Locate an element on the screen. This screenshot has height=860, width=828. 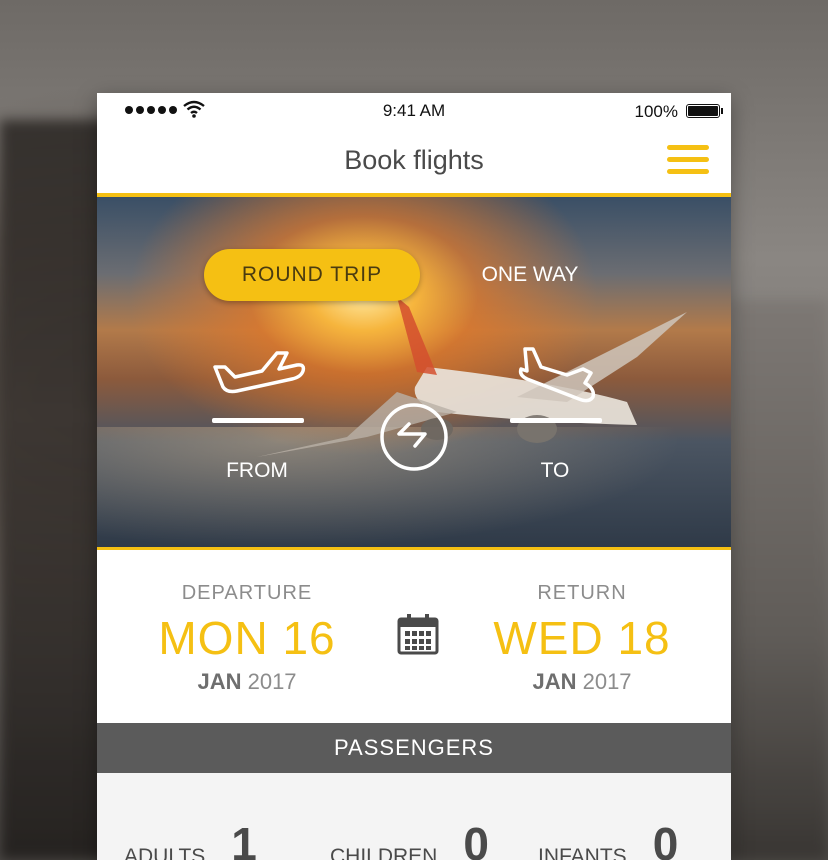
departure-date-selector: DEPARTURE MON 16 JAN 2017 is located at coordinates (247, 638).